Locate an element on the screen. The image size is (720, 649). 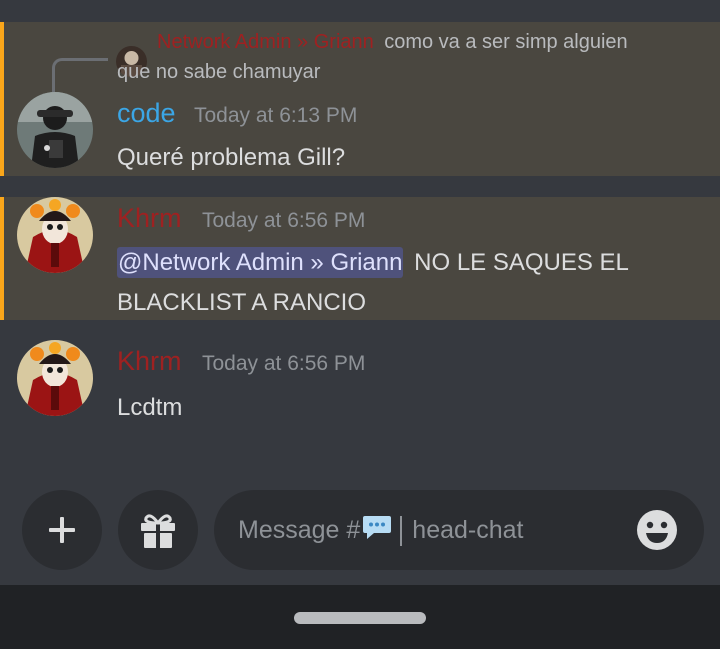
placeholder-prefix: Message # is located at coordinates (299, 530).